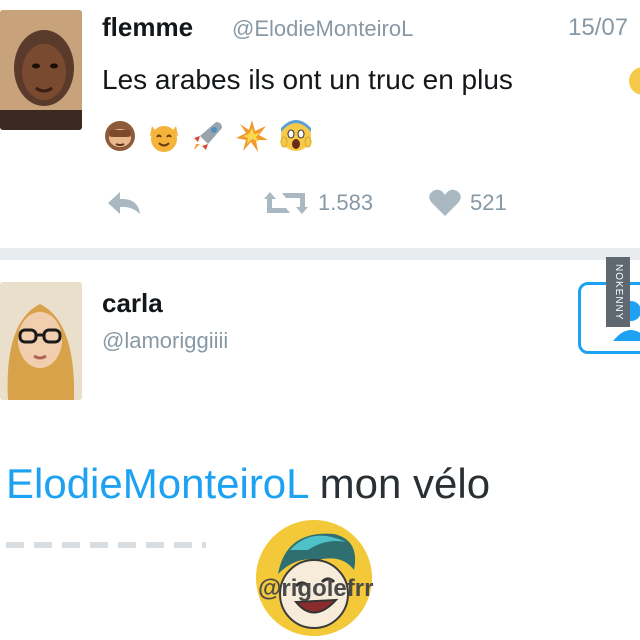 This screenshot has height=640, width=640. Describe the element at coordinates (399, 483) in the screenshot. I see `reply-body: mon vélo` at that location.